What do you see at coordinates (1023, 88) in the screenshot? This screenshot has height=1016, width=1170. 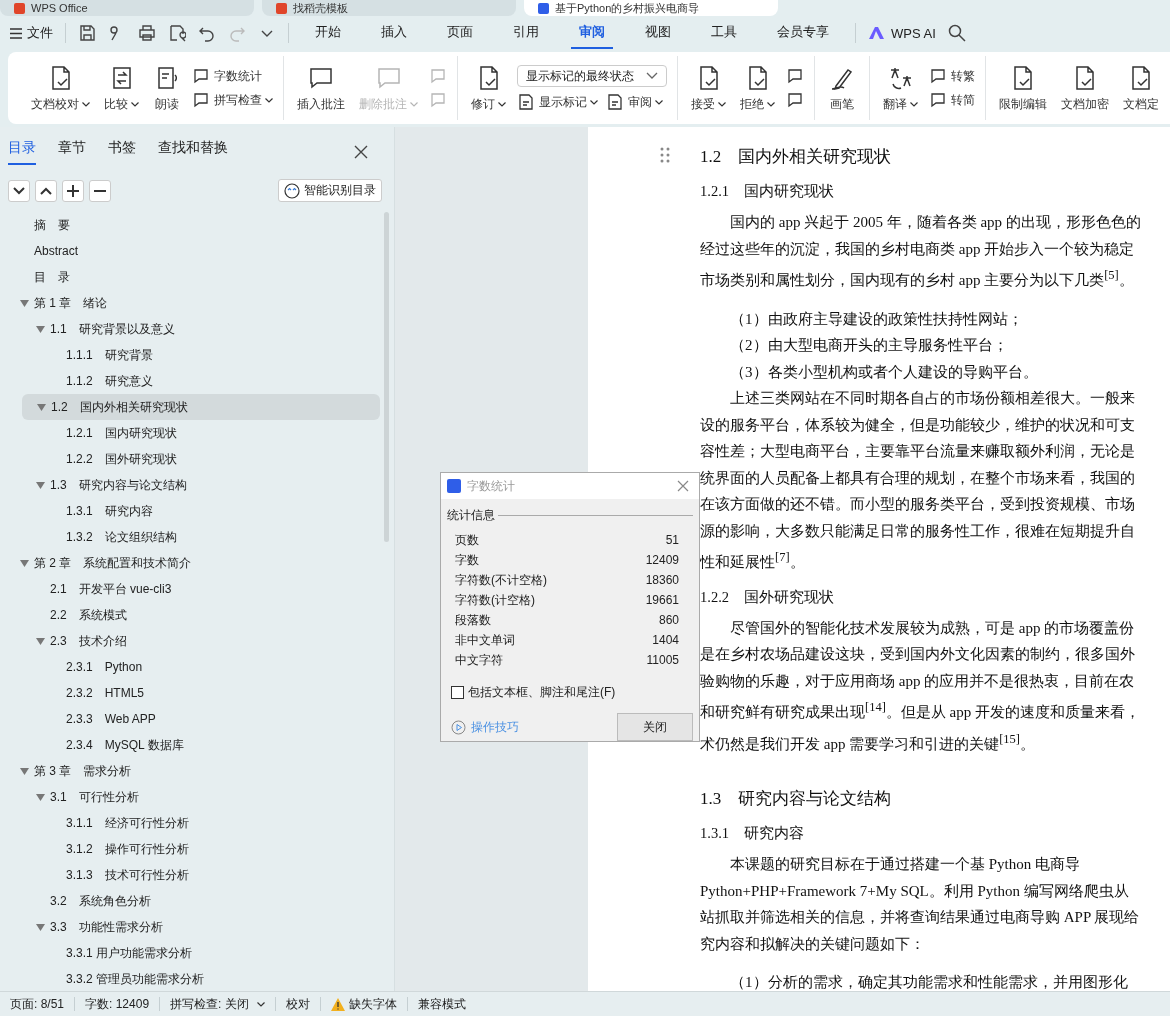 I see `ribbon-button: 限制编辑` at bounding box center [1023, 88].